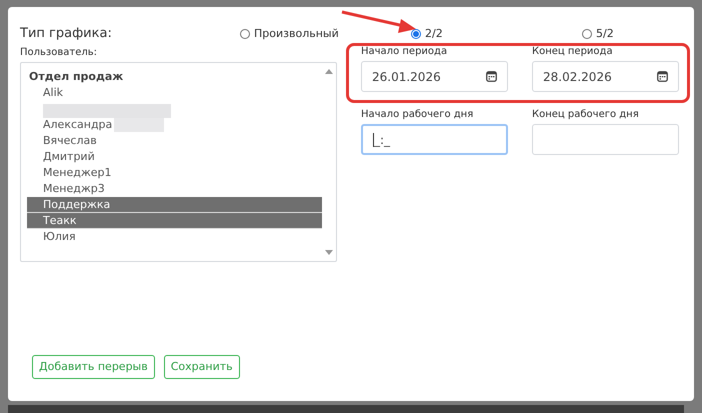 This screenshot has width=702, height=413. Describe the element at coordinates (59, 53) in the screenshot. I see `user-label: Пользователь:` at that location.